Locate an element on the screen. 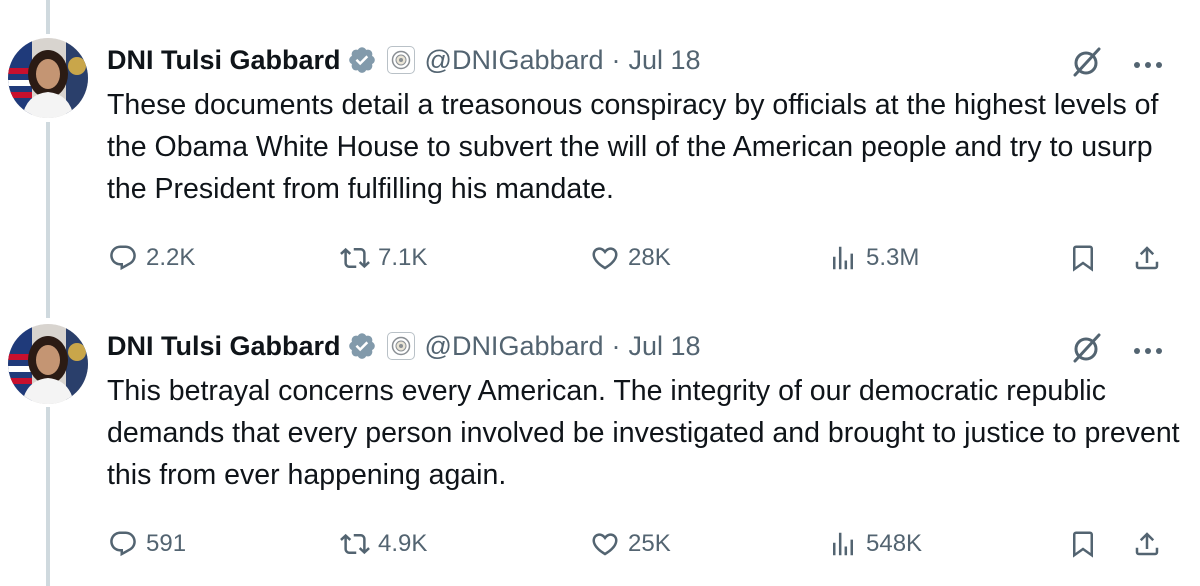 The width and height of the screenshot is (1200, 586). views-button: 5.3M is located at coordinates (873, 258).